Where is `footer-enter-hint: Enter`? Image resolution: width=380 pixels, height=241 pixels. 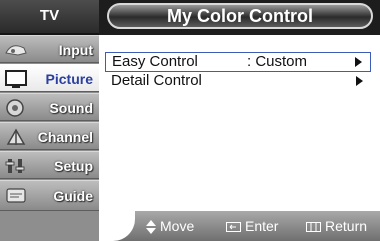
footer-enter-hint: Enter is located at coordinates (252, 226).